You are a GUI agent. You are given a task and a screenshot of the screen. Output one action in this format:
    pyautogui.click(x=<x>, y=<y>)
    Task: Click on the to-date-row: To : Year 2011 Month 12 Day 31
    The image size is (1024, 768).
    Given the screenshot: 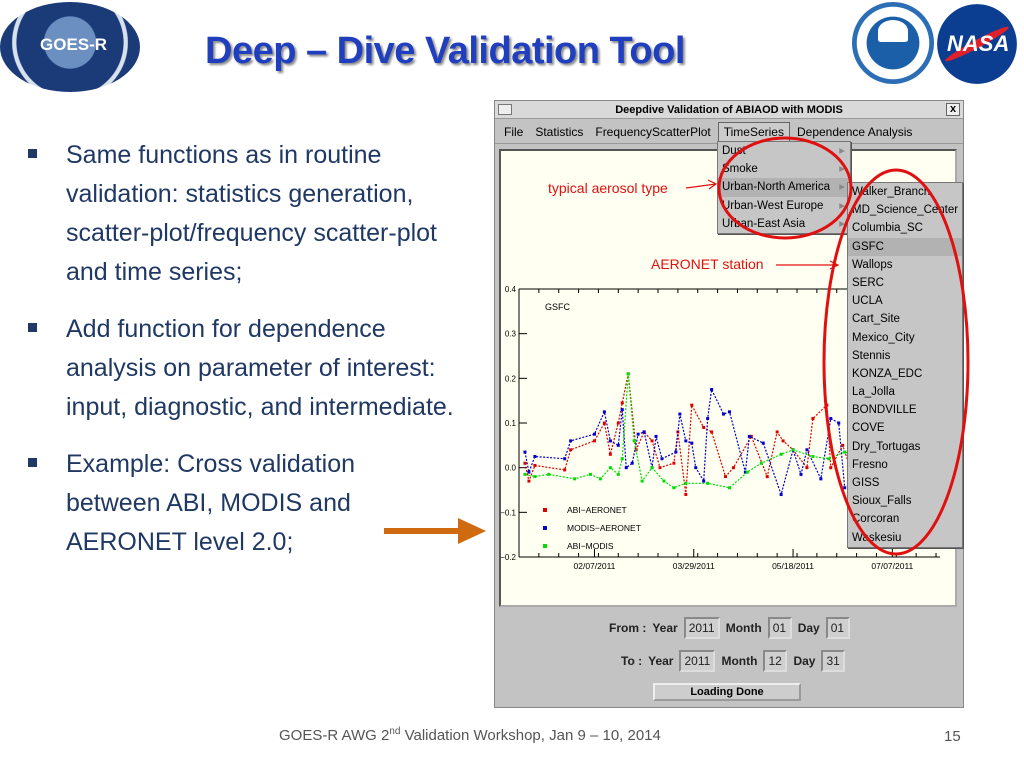 What is the action you would take?
    pyautogui.click(x=733, y=661)
    